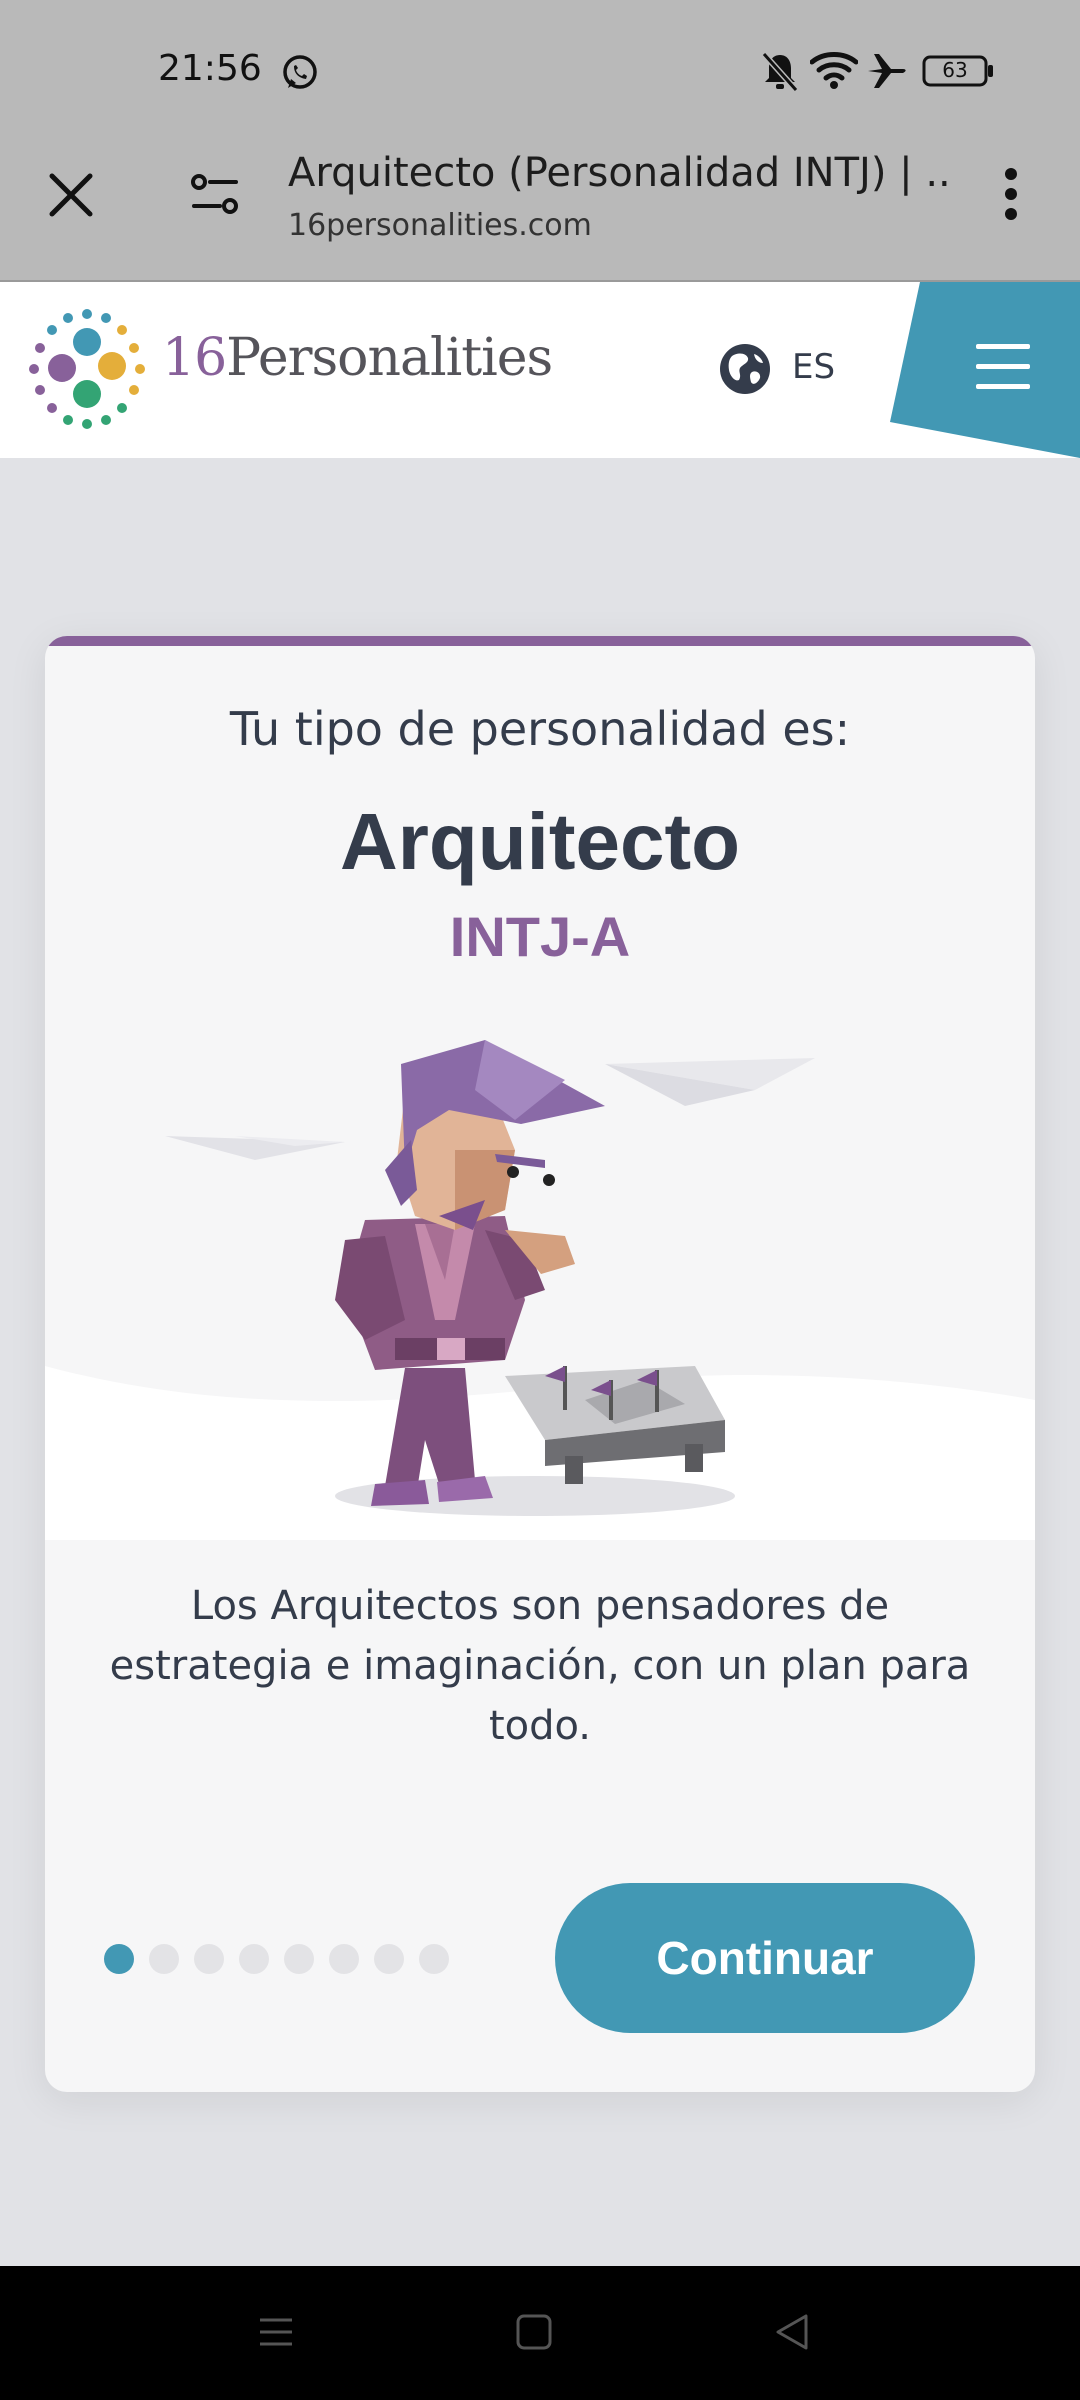  I want to click on logo-wordmark: 16Personalities, so click(357, 358).